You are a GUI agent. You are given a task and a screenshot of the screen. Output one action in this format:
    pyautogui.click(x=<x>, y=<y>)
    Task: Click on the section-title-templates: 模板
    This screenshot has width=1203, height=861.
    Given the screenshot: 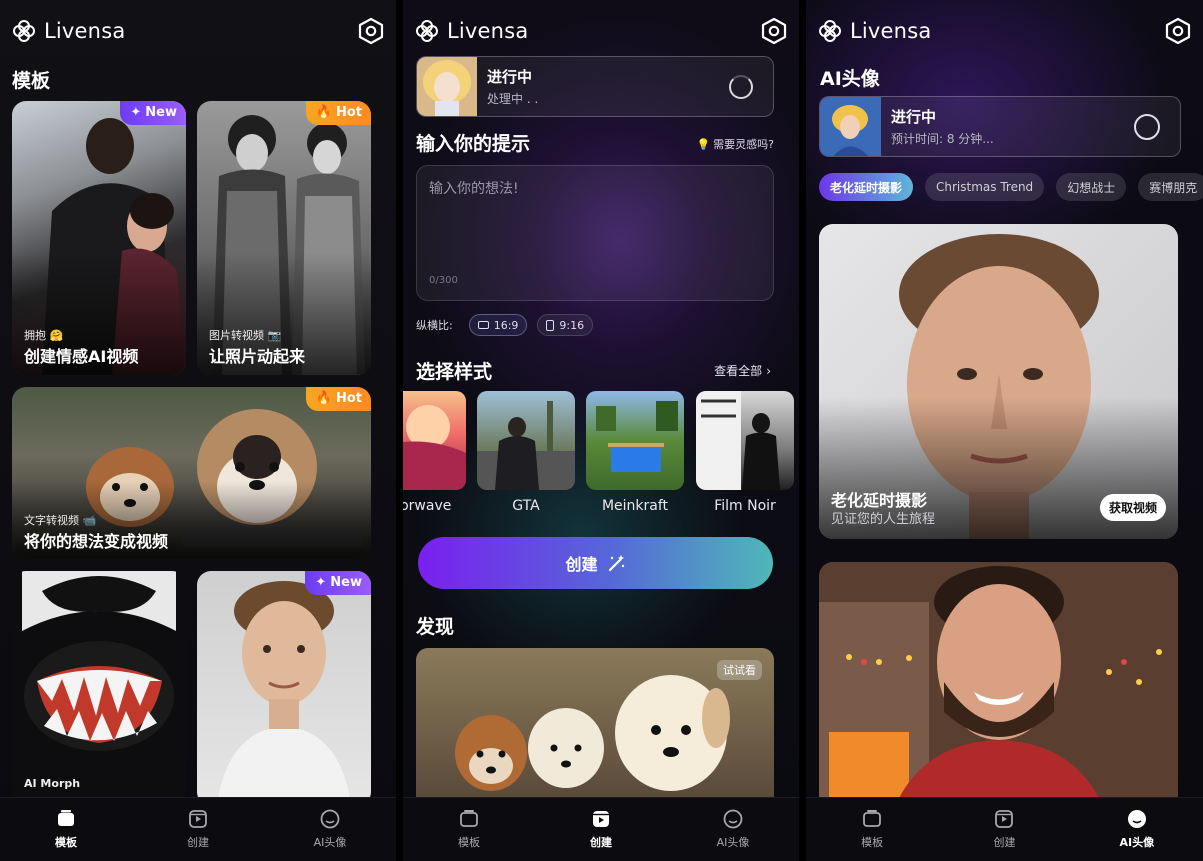 What is the action you would take?
    pyautogui.click(x=31, y=81)
    